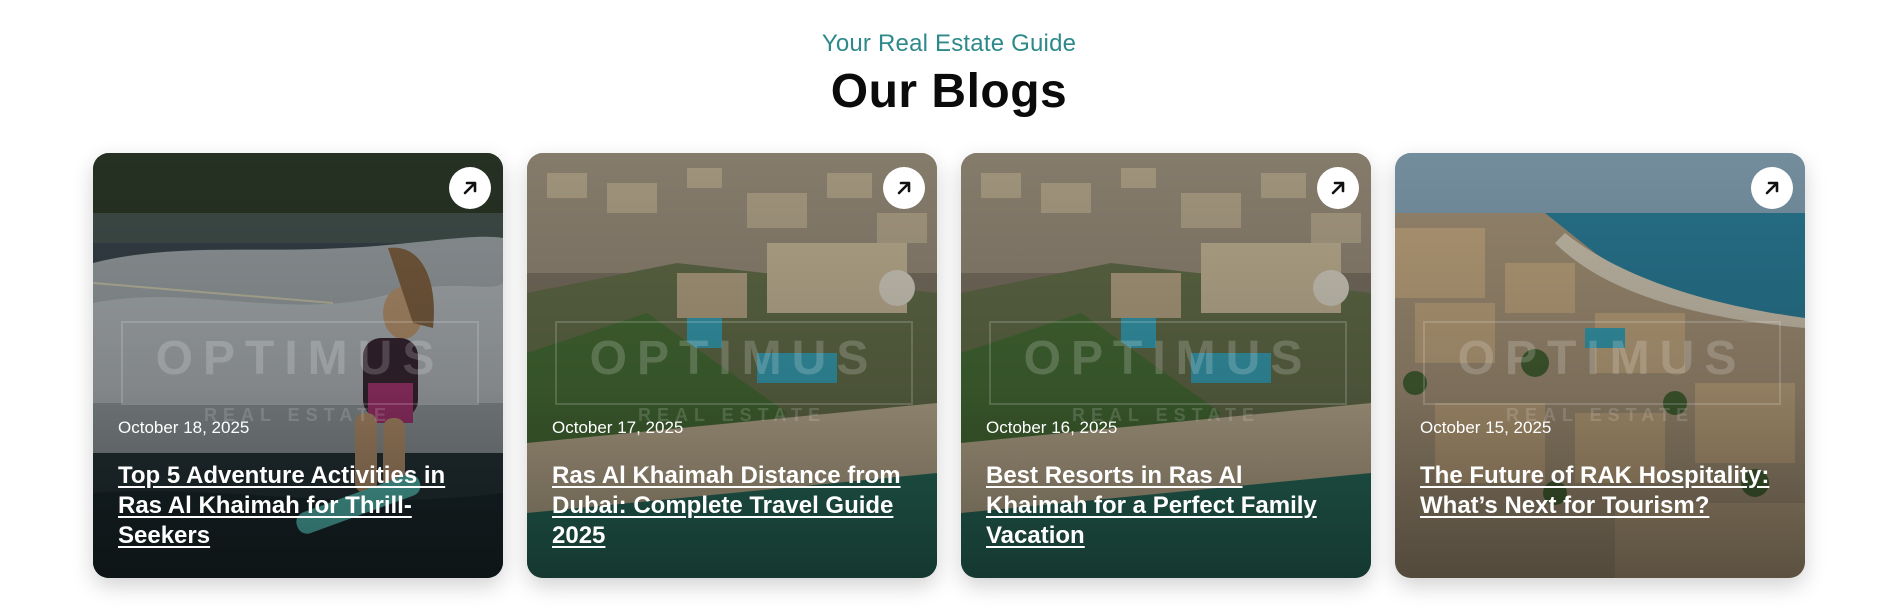 The height and width of the screenshot is (613, 1898). Describe the element at coordinates (618, 427) in the screenshot. I see `blog-date: October 17, 2025` at that location.